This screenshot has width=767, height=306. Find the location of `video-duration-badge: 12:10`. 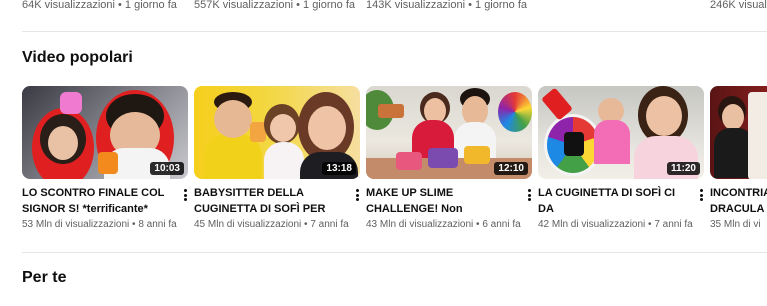

video-duration-badge: 12:10 is located at coordinates (511, 168).